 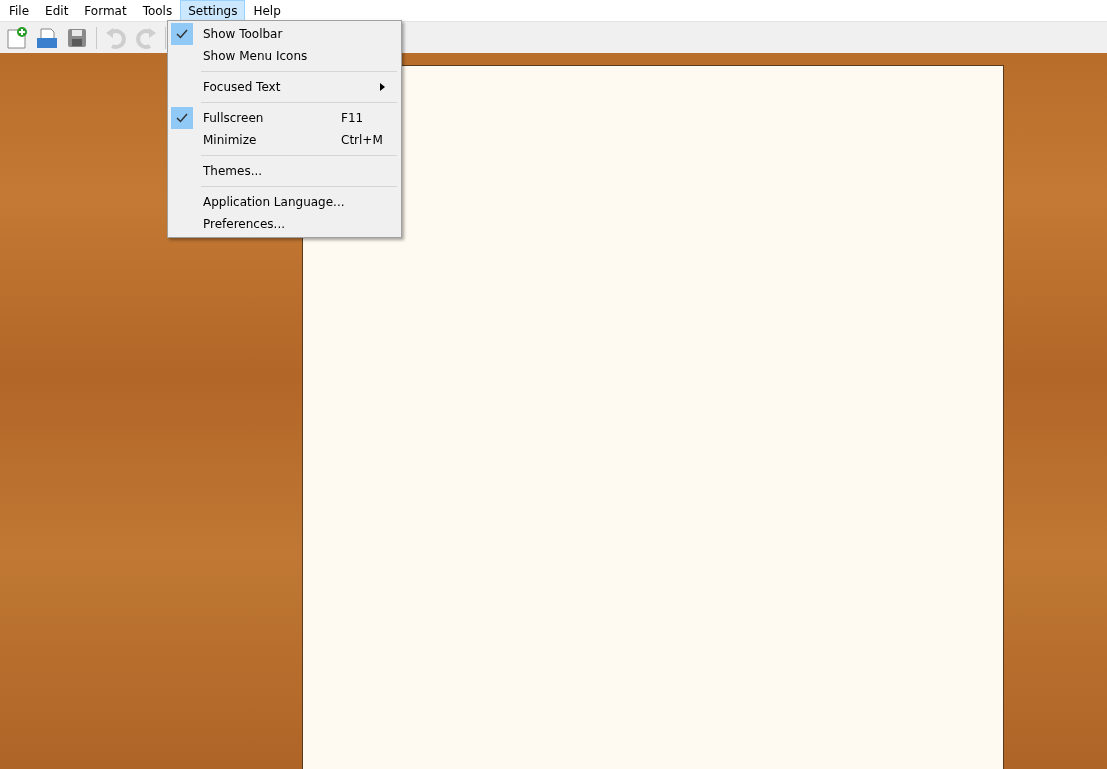 I want to click on shortcut-text: Ctrl+M, so click(x=362, y=140).